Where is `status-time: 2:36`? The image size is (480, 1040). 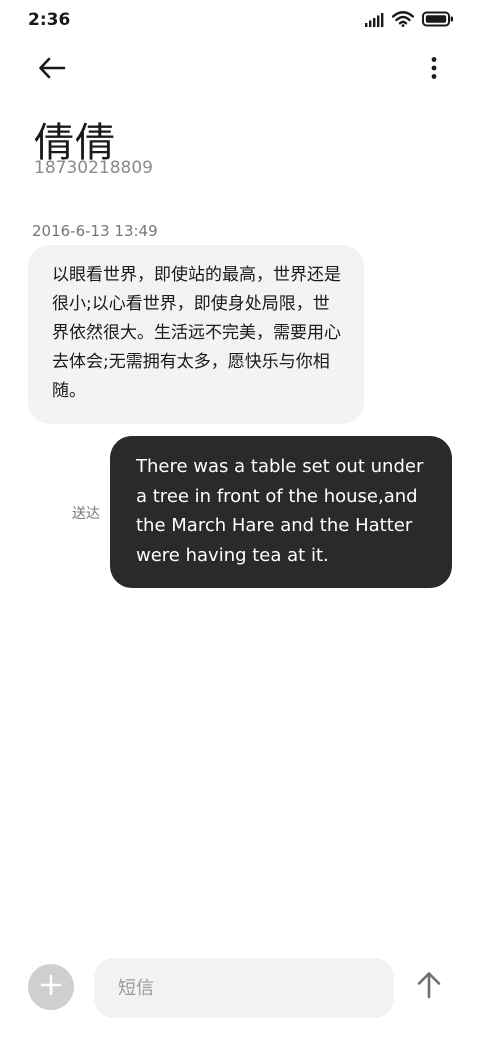 status-time: 2:36 is located at coordinates (49, 20).